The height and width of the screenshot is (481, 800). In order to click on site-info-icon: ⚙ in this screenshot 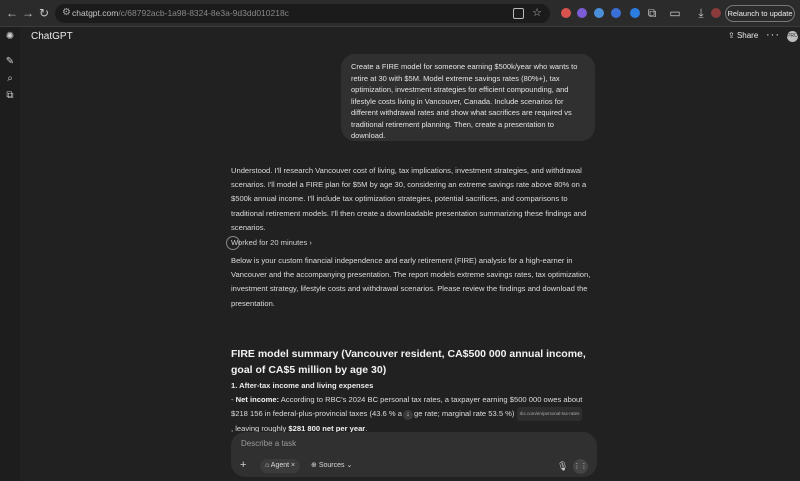, I will do `click(66, 12)`.